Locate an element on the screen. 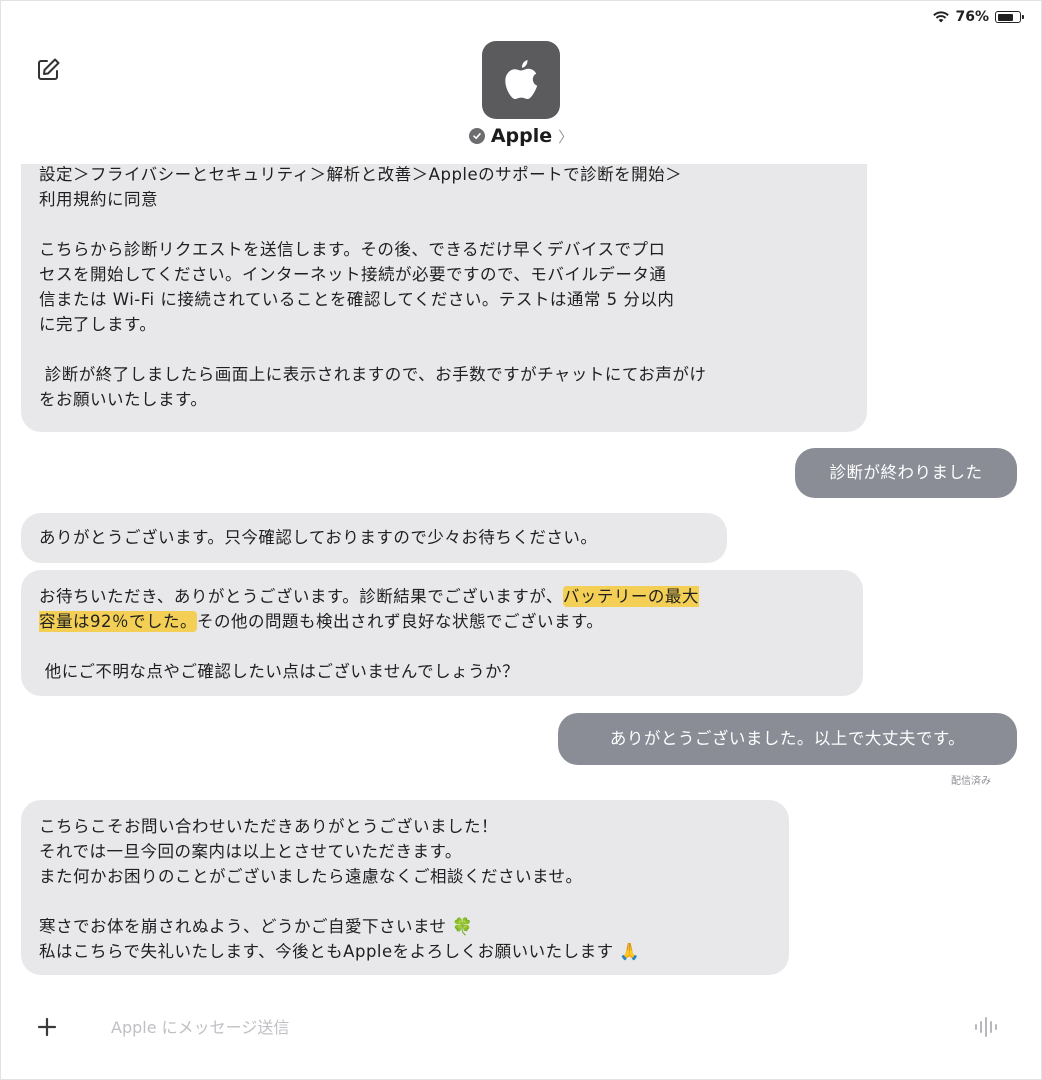 This screenshot has width=1042, height=1080. contact-info-button: Apple 〉 is located at coordinates (521, 136).